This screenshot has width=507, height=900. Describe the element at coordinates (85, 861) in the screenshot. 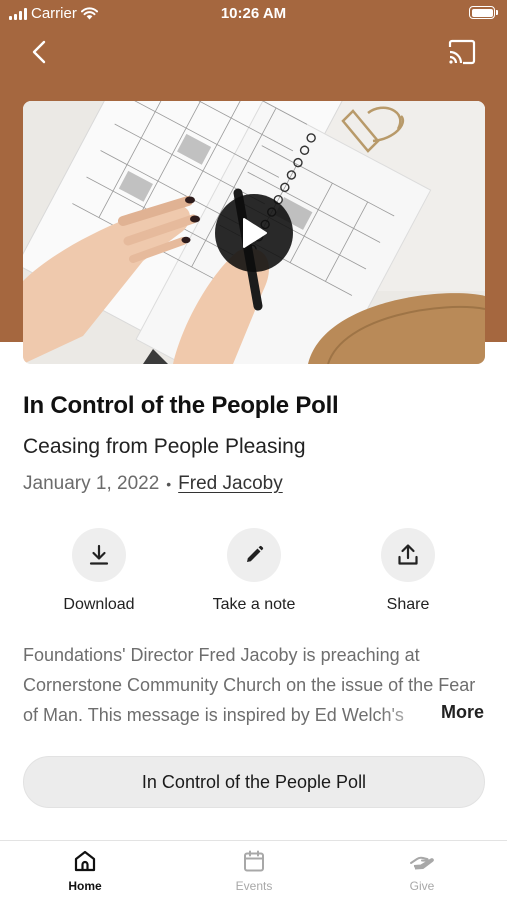

I see `home-icon` at that location.